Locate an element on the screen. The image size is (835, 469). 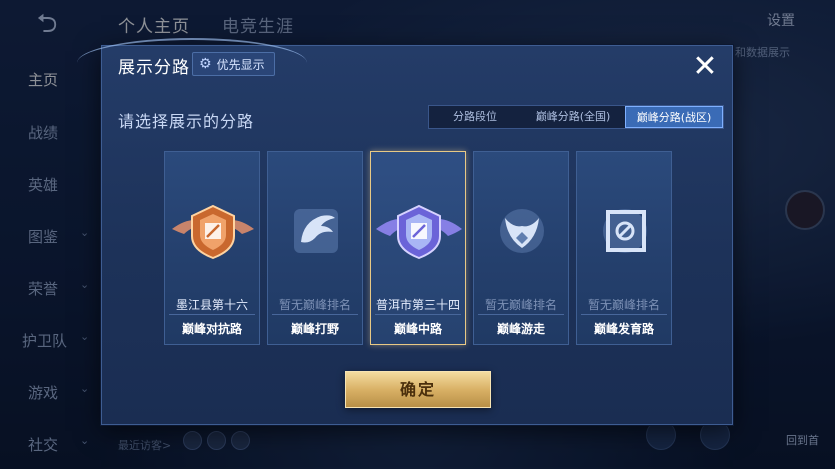
farm-lane-icon is located at coordinates (625, 231).